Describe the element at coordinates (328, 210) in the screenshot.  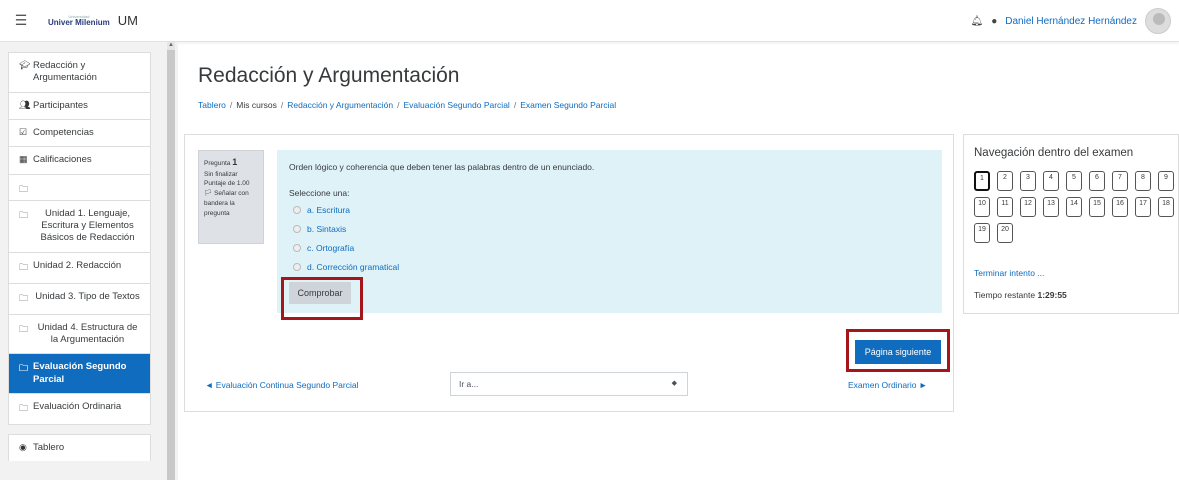
I see `answer-label: a. Escritura` at that location.